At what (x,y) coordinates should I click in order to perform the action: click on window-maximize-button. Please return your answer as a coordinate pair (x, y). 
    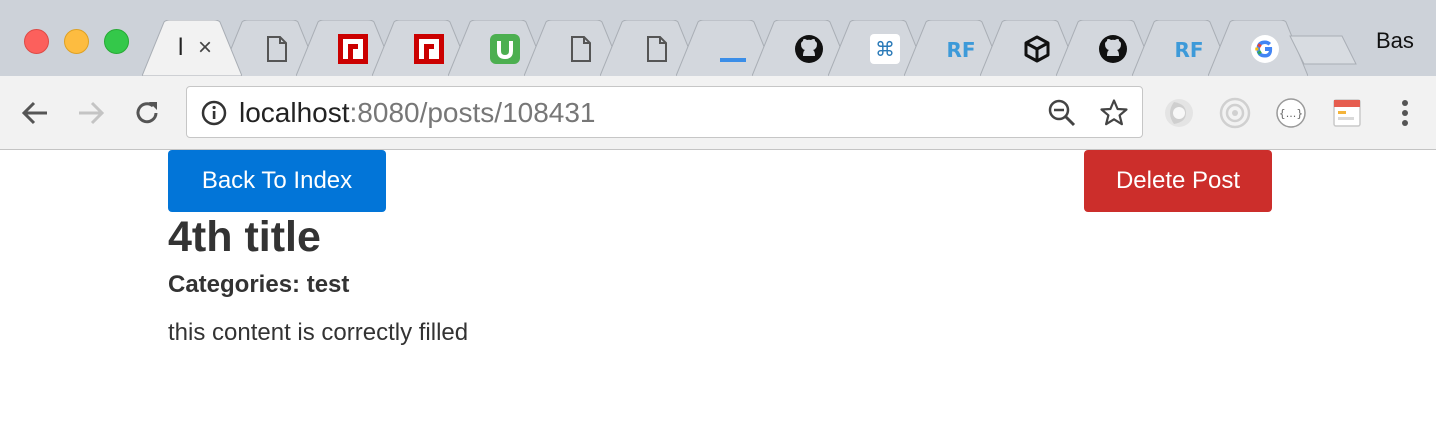
    Looking at the image, I should click on (116, 41).